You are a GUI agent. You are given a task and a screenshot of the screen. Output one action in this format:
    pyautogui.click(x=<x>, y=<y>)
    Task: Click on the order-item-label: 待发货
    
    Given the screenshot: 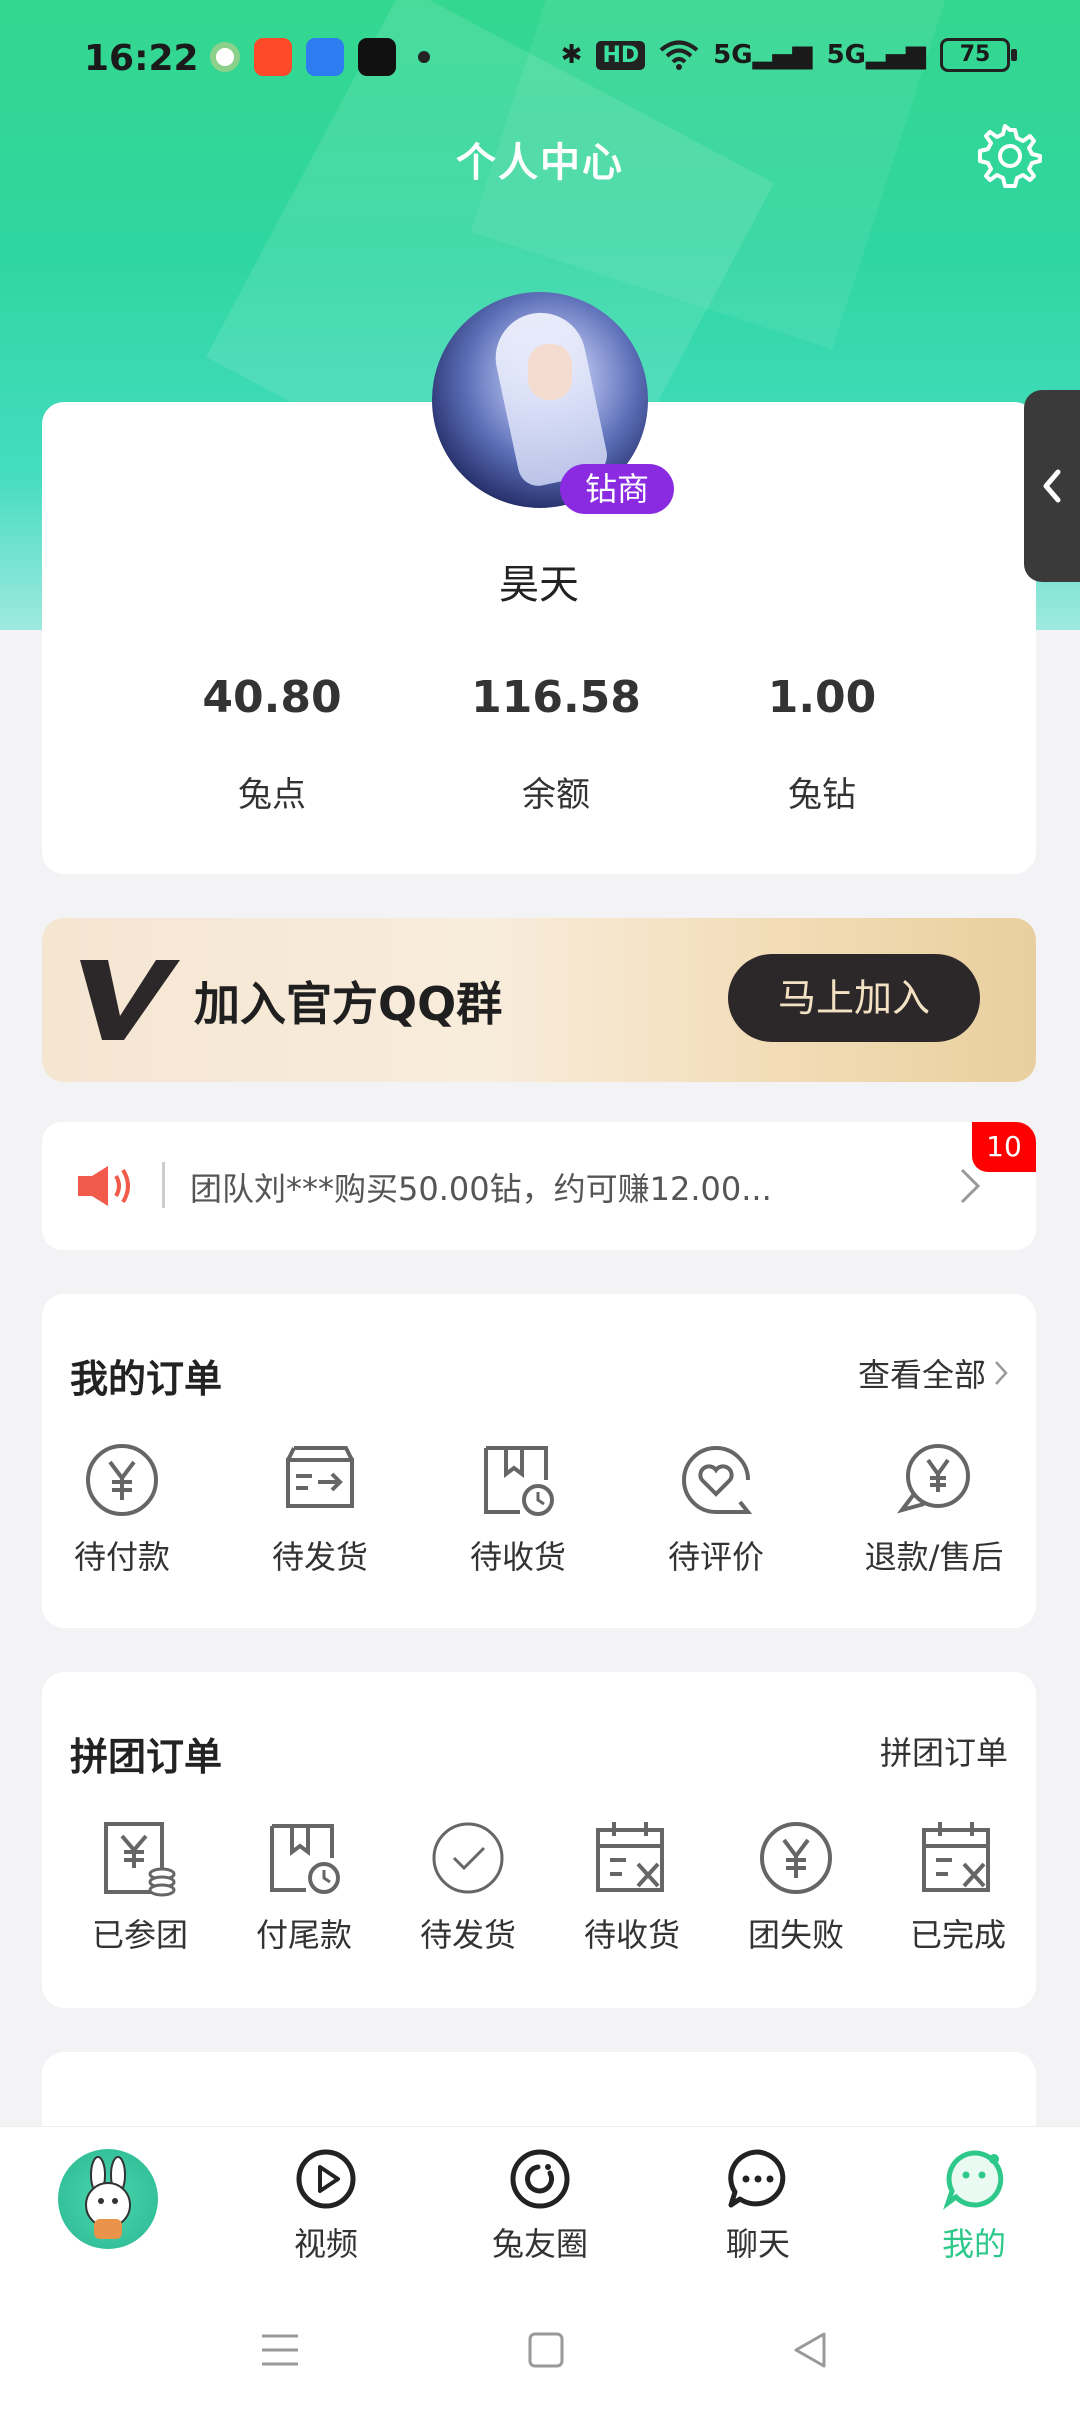 What is the action you would take?
    pyautogui.click(x=319, y=1557)
    